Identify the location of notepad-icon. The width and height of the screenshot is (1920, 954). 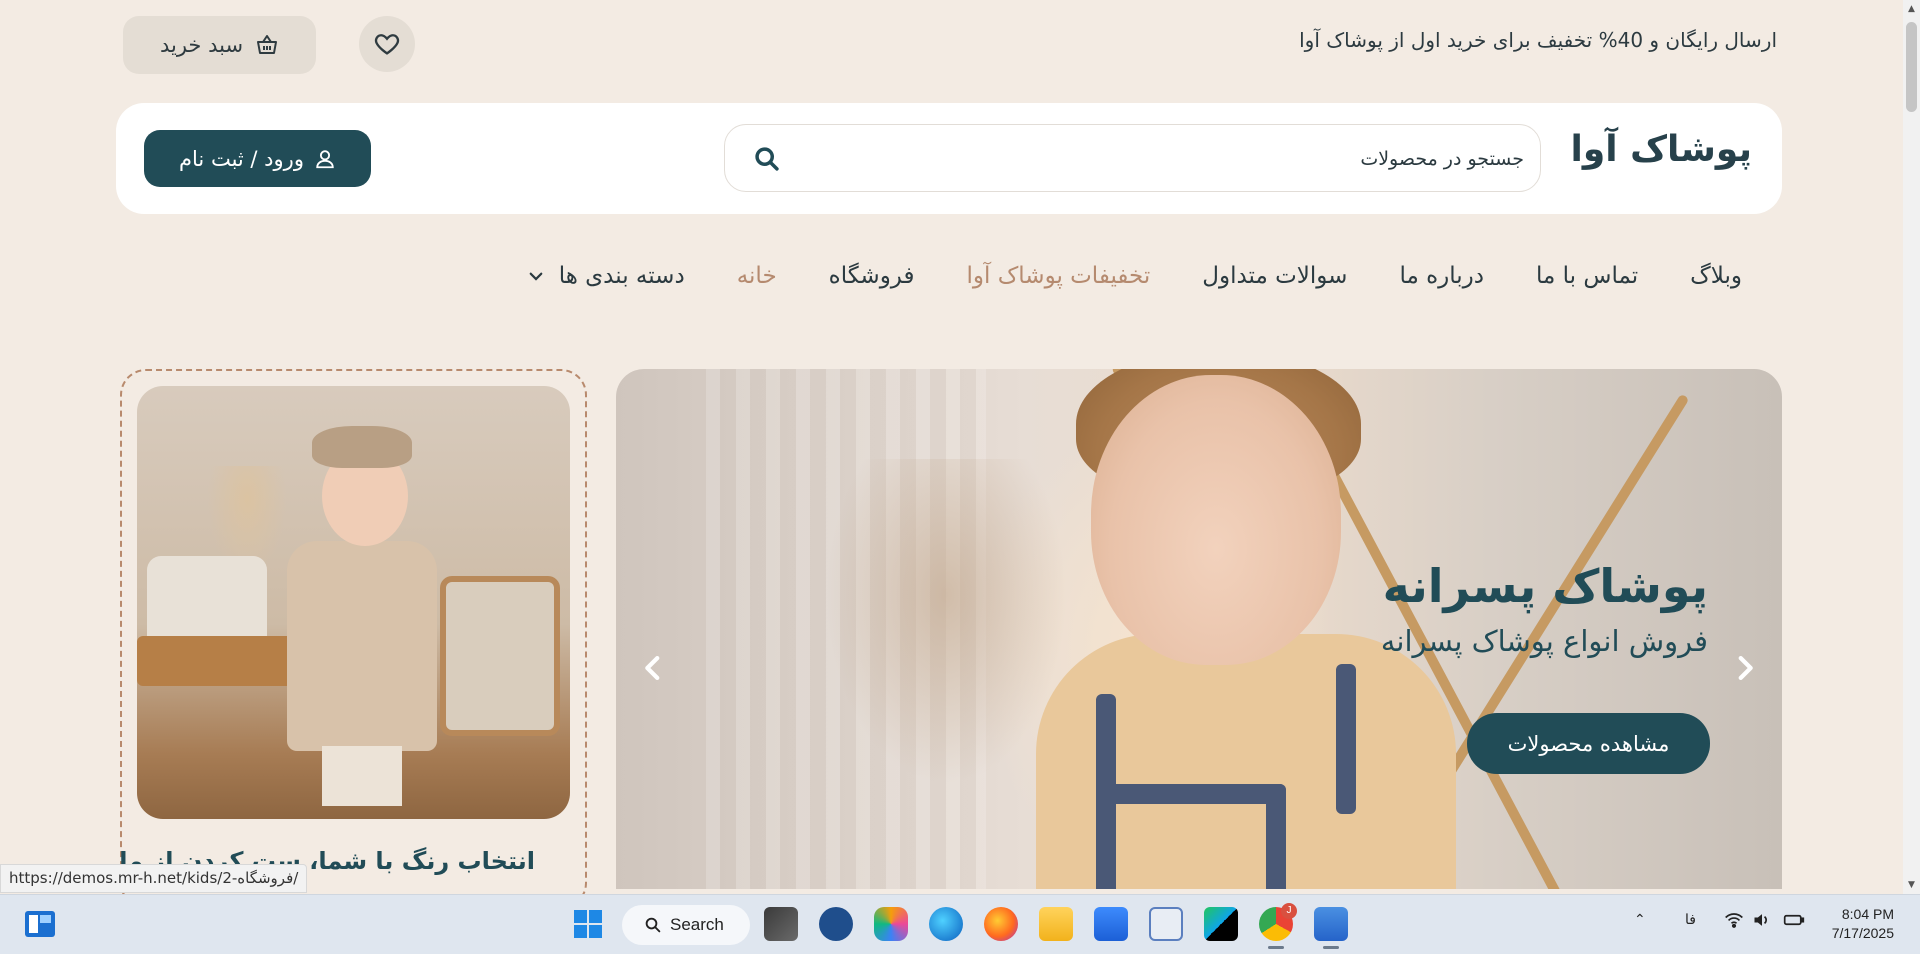
(1331, 928).